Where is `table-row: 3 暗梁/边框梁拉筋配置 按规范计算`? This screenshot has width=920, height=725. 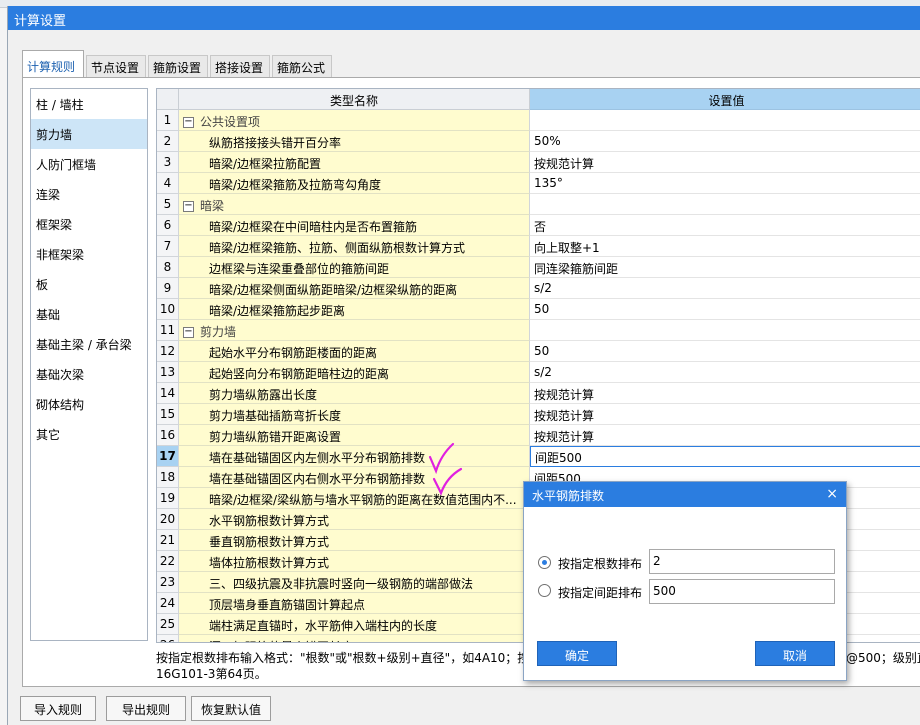
table-row: 3 暗梁/边框梁拉筋配置 按规范计算 is located at coordinates (538, 162).